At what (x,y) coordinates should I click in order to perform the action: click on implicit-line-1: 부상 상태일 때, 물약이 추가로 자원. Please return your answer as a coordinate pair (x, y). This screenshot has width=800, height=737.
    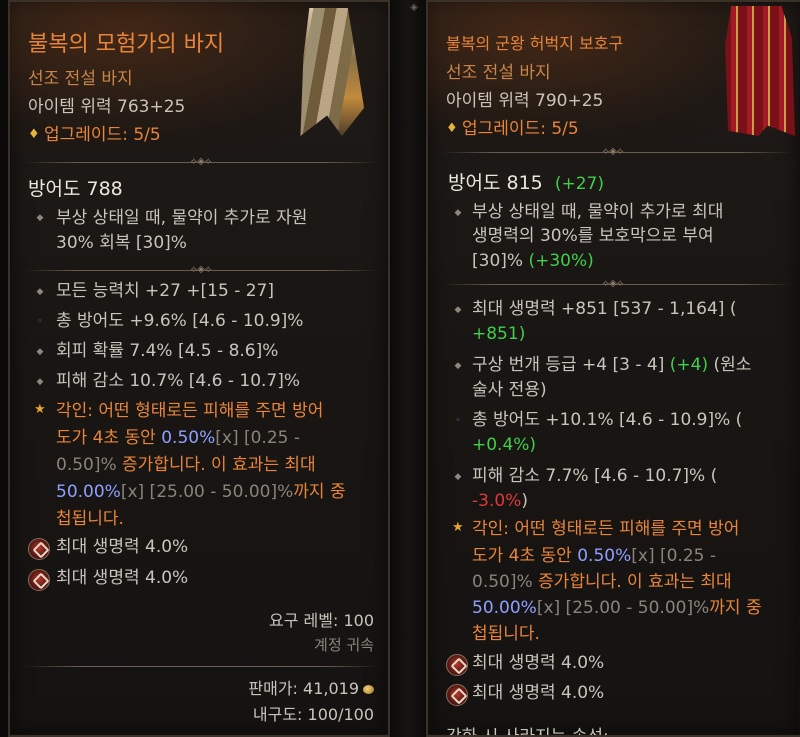
    Looking at the image, I should click on (182, 218).